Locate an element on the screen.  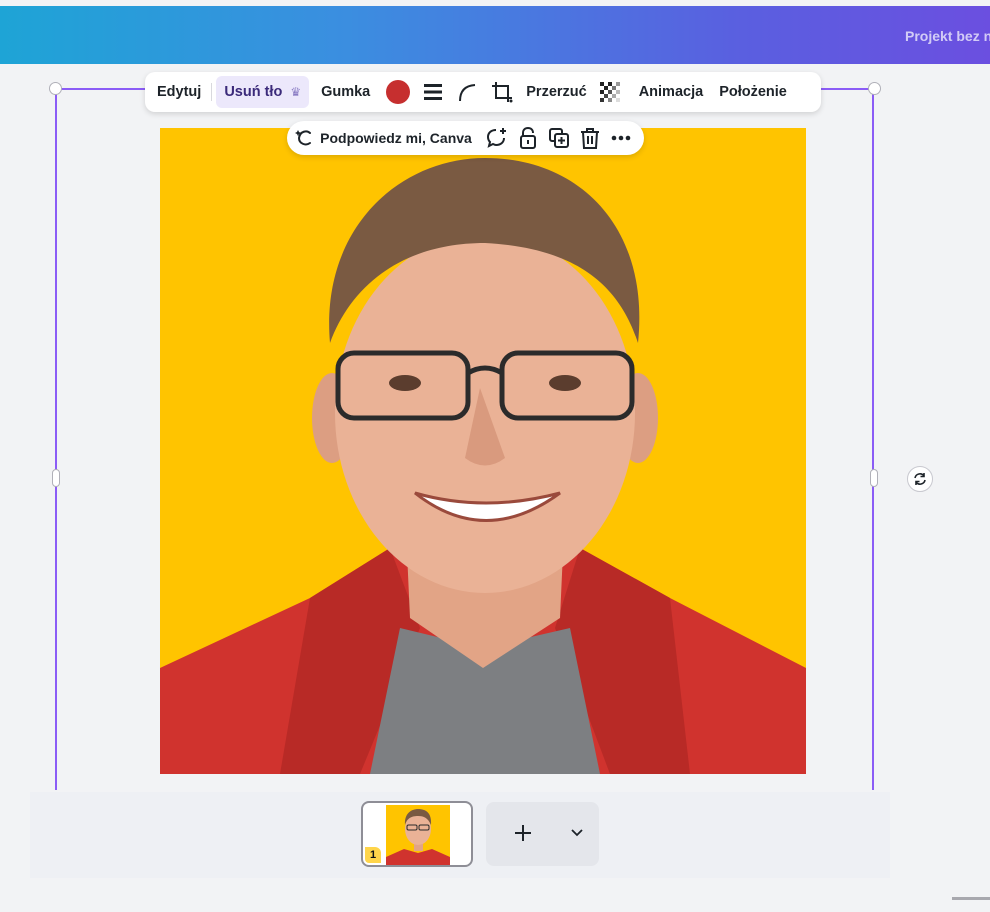
color-swatch is located at coordinates (398, 92).